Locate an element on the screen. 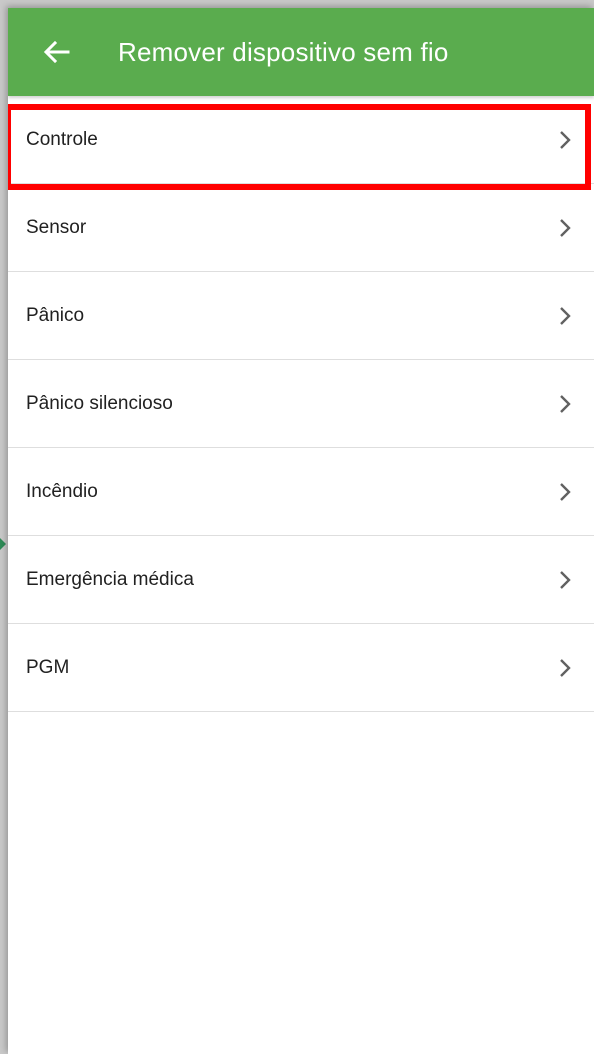  list-item-pgm: PGM is located at coordinates (301, 668).